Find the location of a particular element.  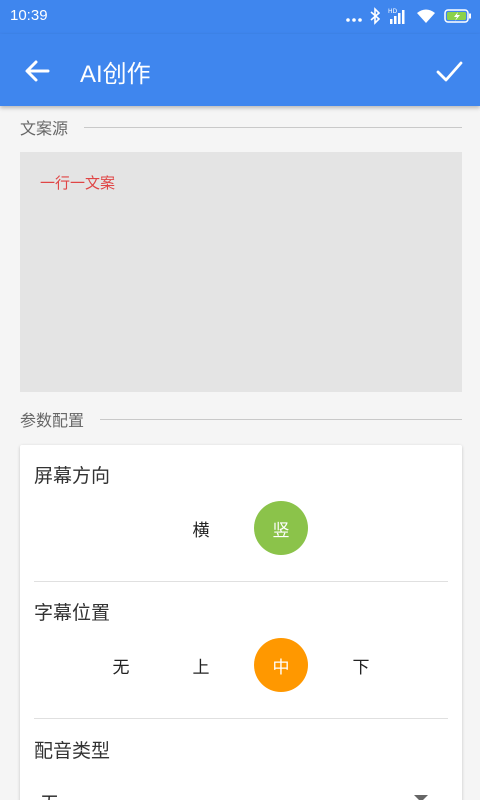

page-title: AI创作 is located at coordinates (115, 74).